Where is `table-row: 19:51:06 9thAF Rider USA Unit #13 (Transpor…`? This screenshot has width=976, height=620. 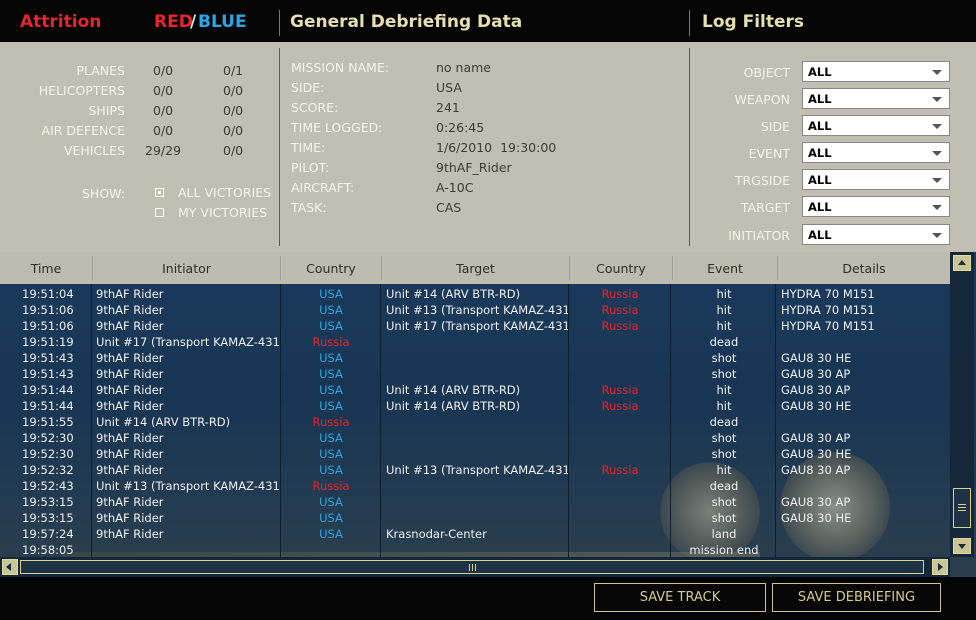 table-row: 19:51:06 9thAF Rider USA Unit #13 (Transpor… is located at coordinates (475, 310).